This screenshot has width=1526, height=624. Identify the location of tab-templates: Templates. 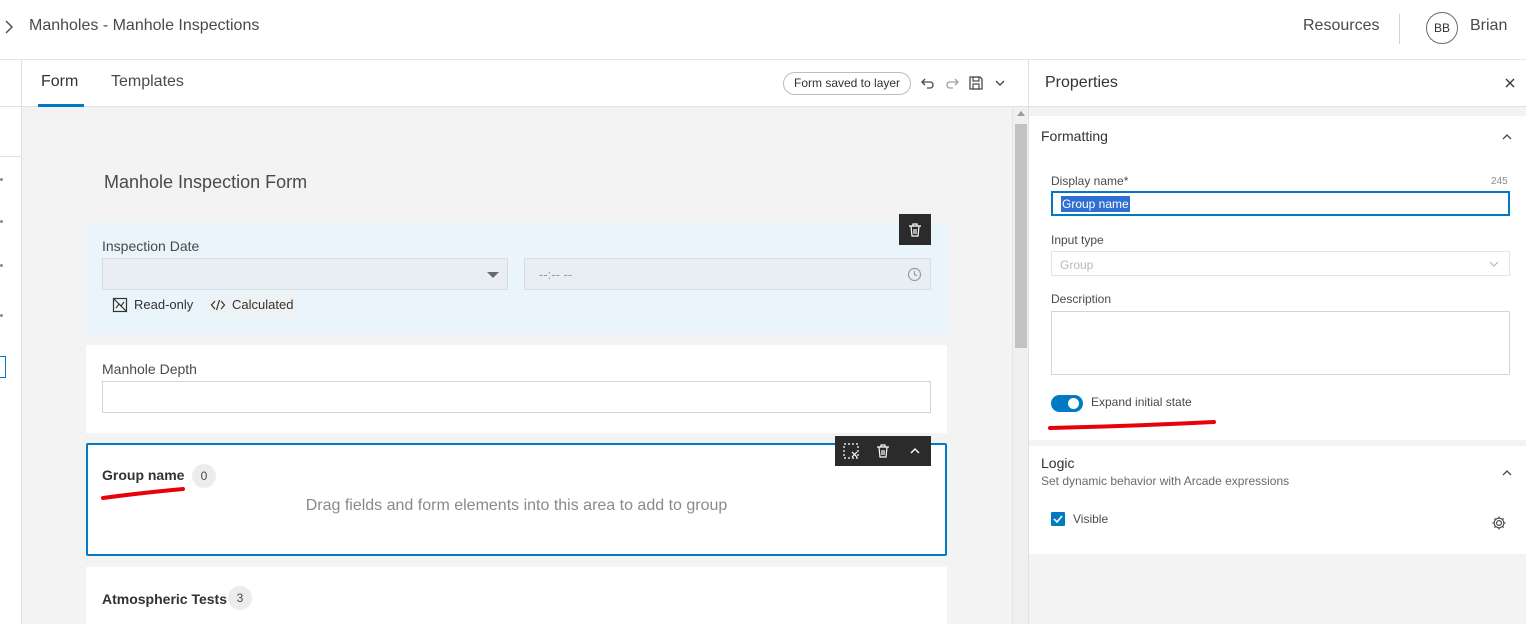
(147, 82).